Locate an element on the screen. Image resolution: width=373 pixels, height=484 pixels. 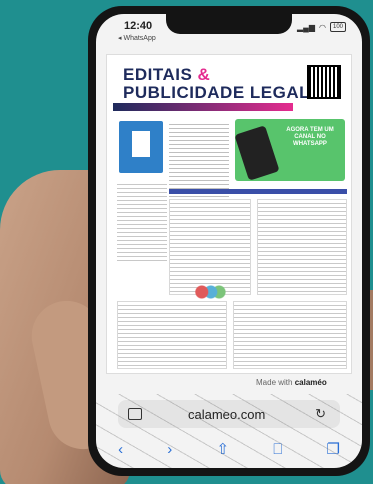
browser-toolbar: ‹ › ⇧ ⎕ ❐ is located at coordinates (229, 449).